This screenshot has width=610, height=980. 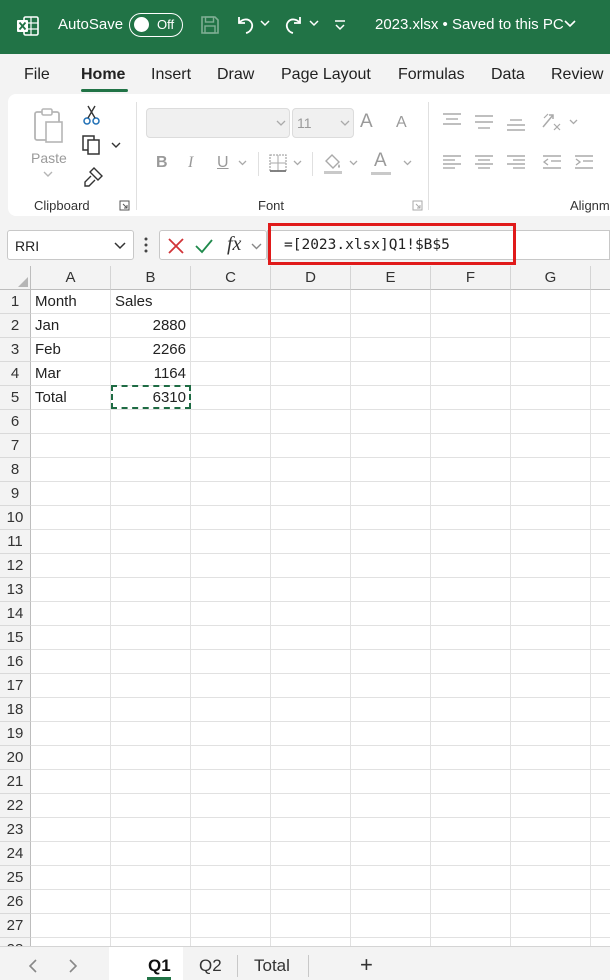 I want to click on formula-input: =[2023.xlsx]Q1!$B$5, so click(x=438, y=245).